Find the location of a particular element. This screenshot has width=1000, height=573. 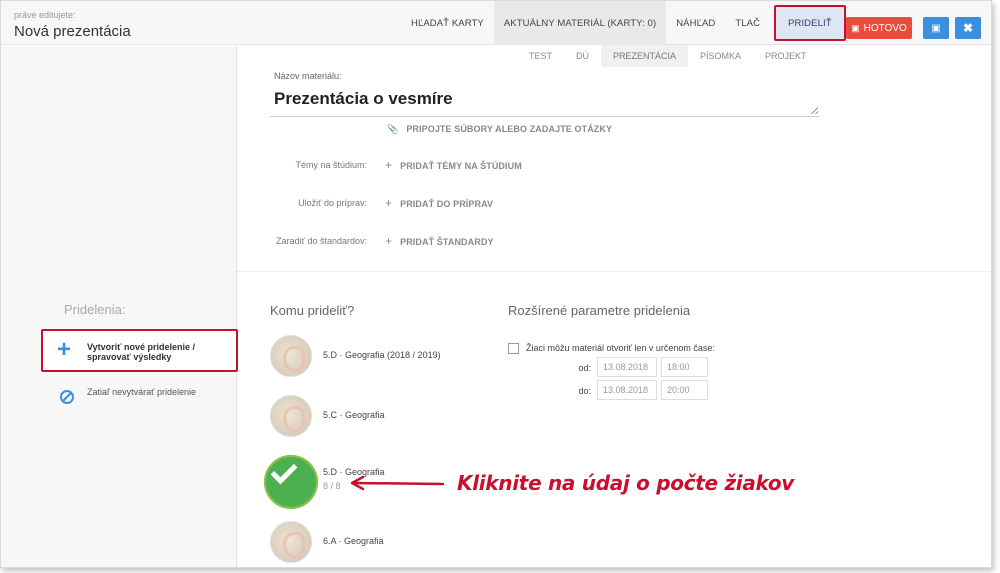

divider is located at coordinates (614, 271).